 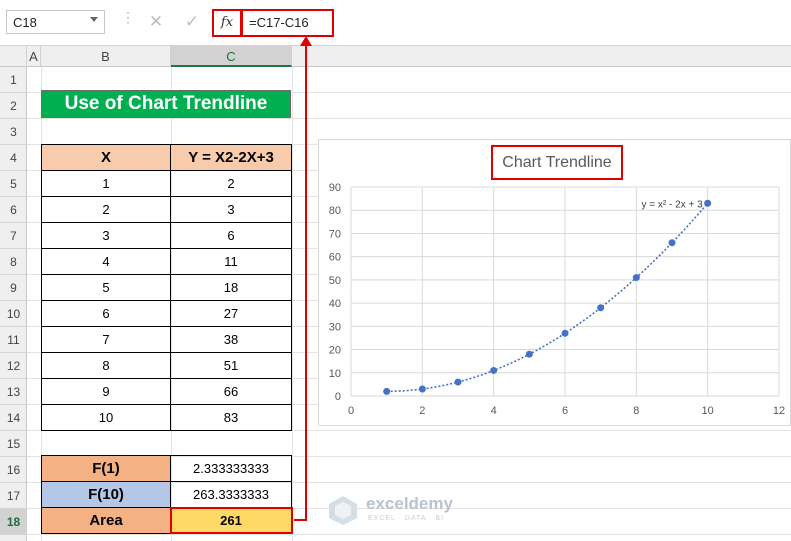 What do you see at coordinates (13, 80) in the screenshot?
I see `row-header-1: 1` at bounding box center [13, 80].